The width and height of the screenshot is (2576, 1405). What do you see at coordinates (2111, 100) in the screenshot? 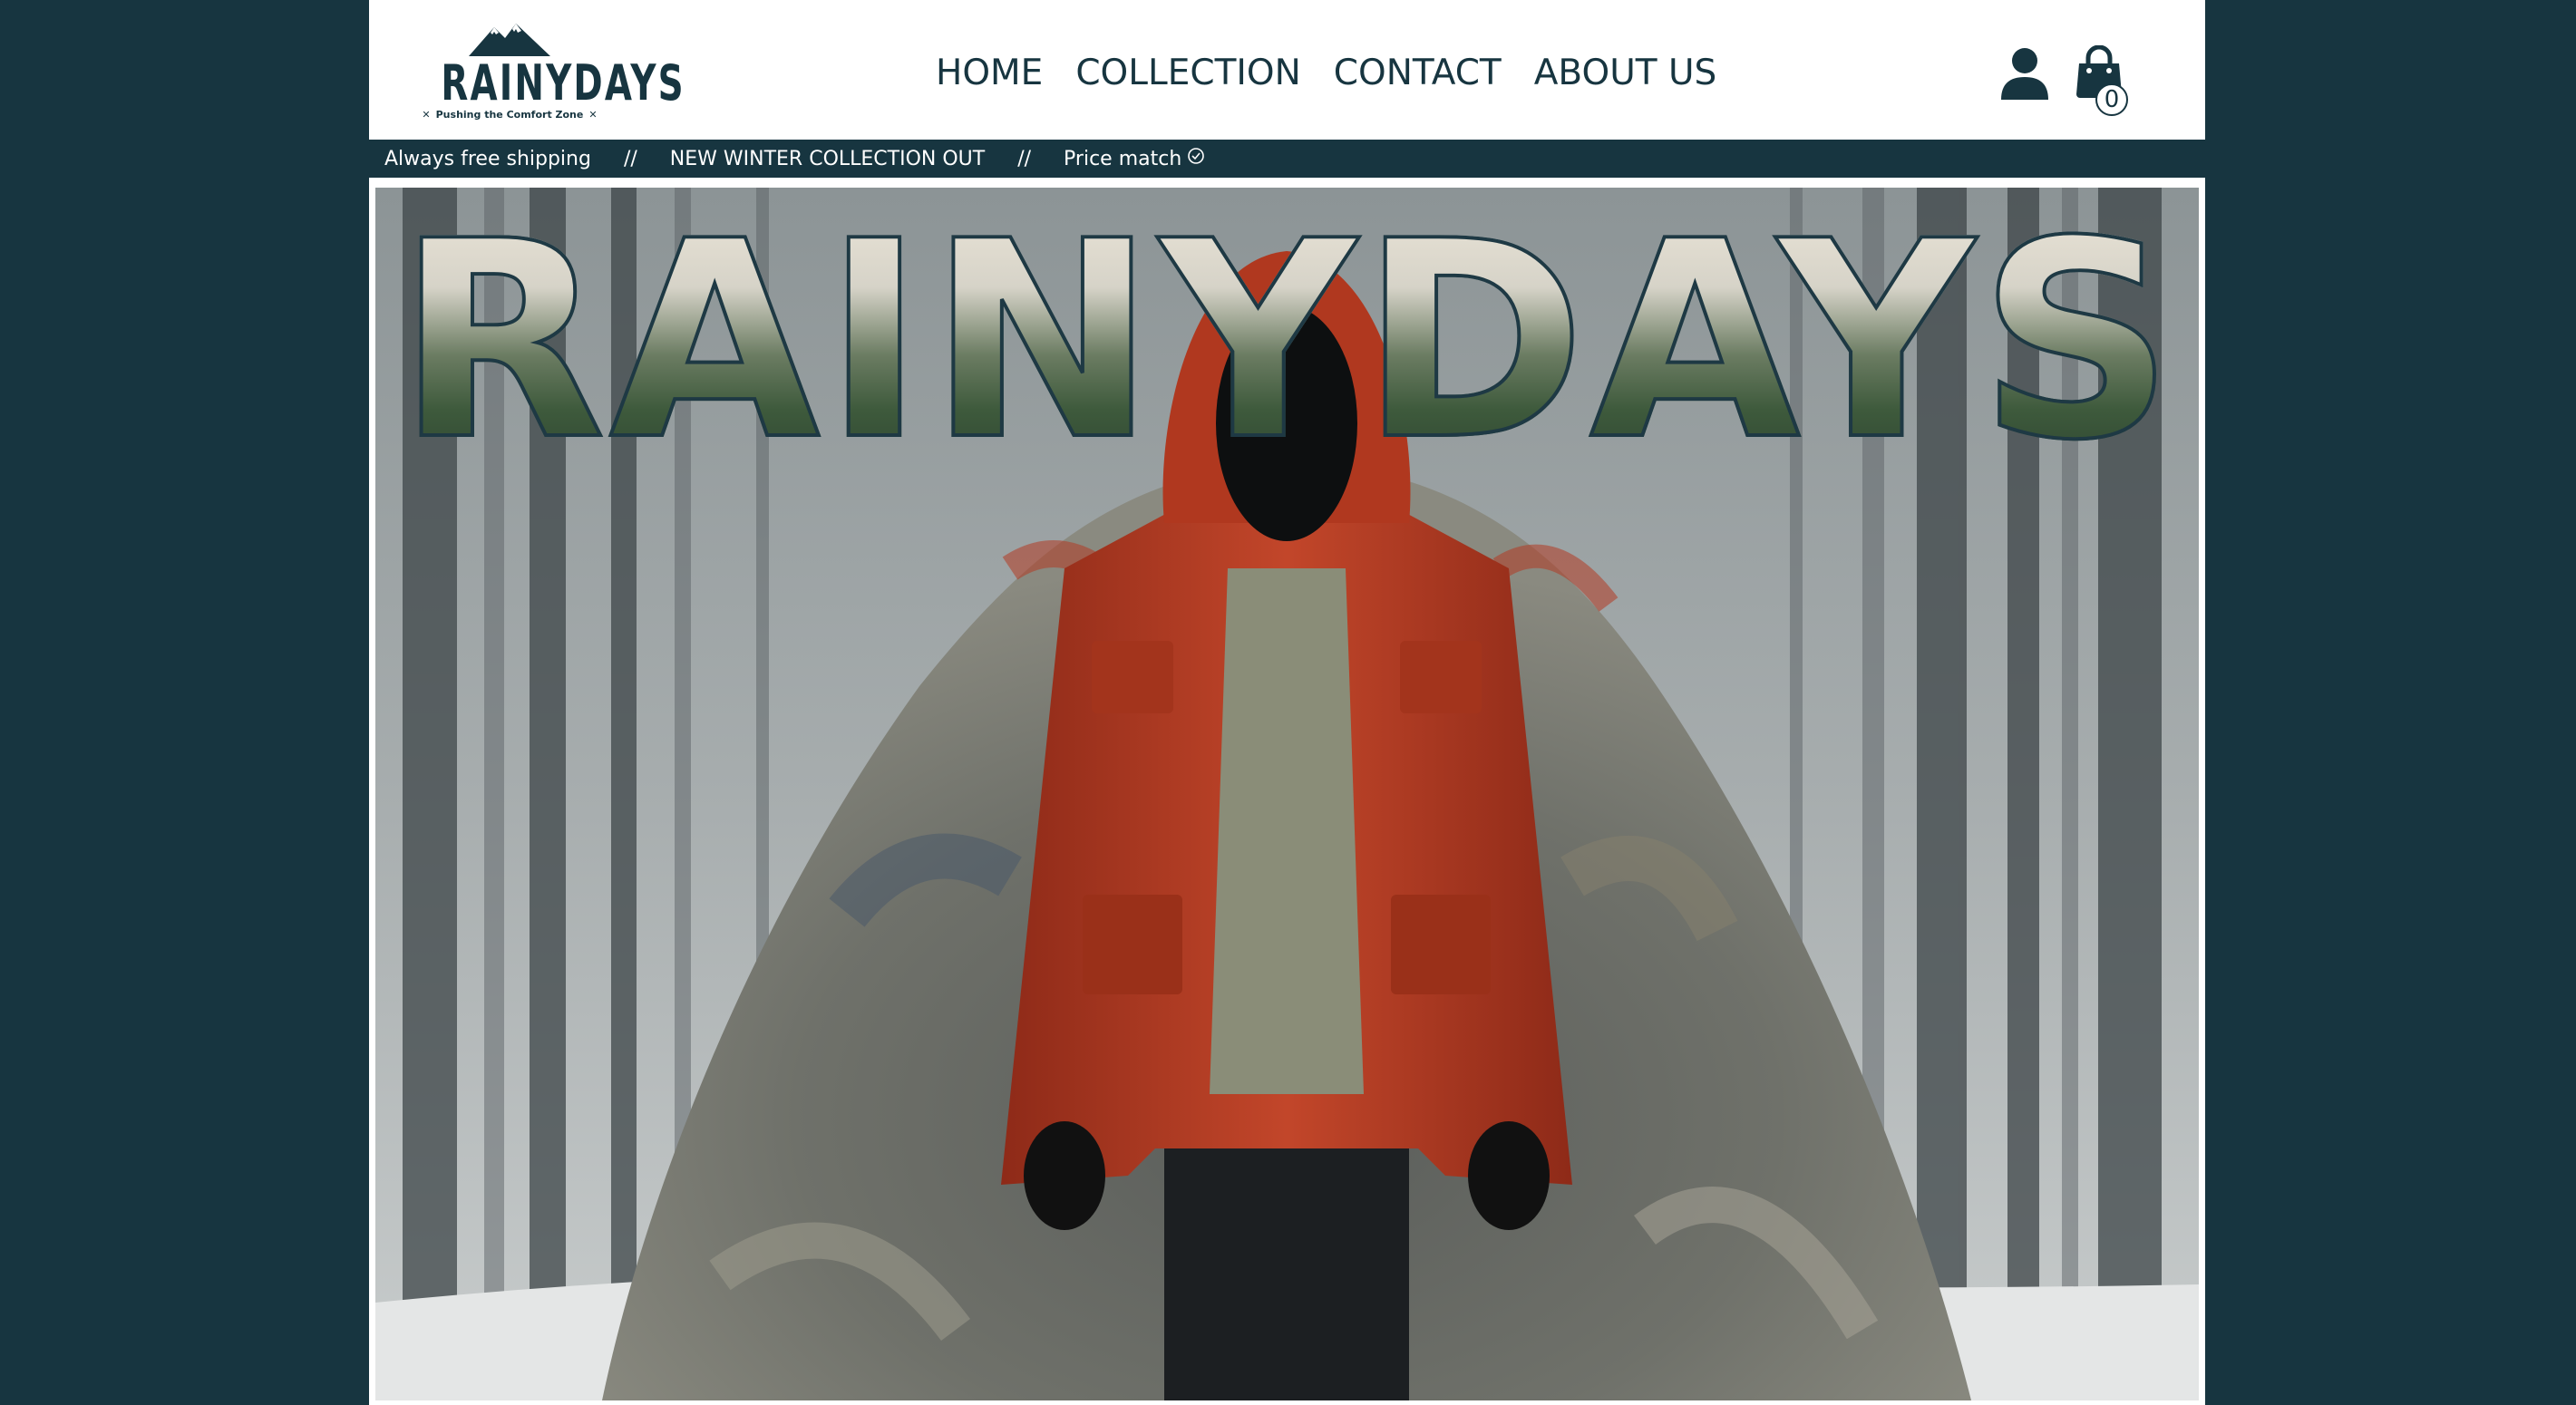
I see `cart-count-badge: 0` at bounding box center [2111, 100].